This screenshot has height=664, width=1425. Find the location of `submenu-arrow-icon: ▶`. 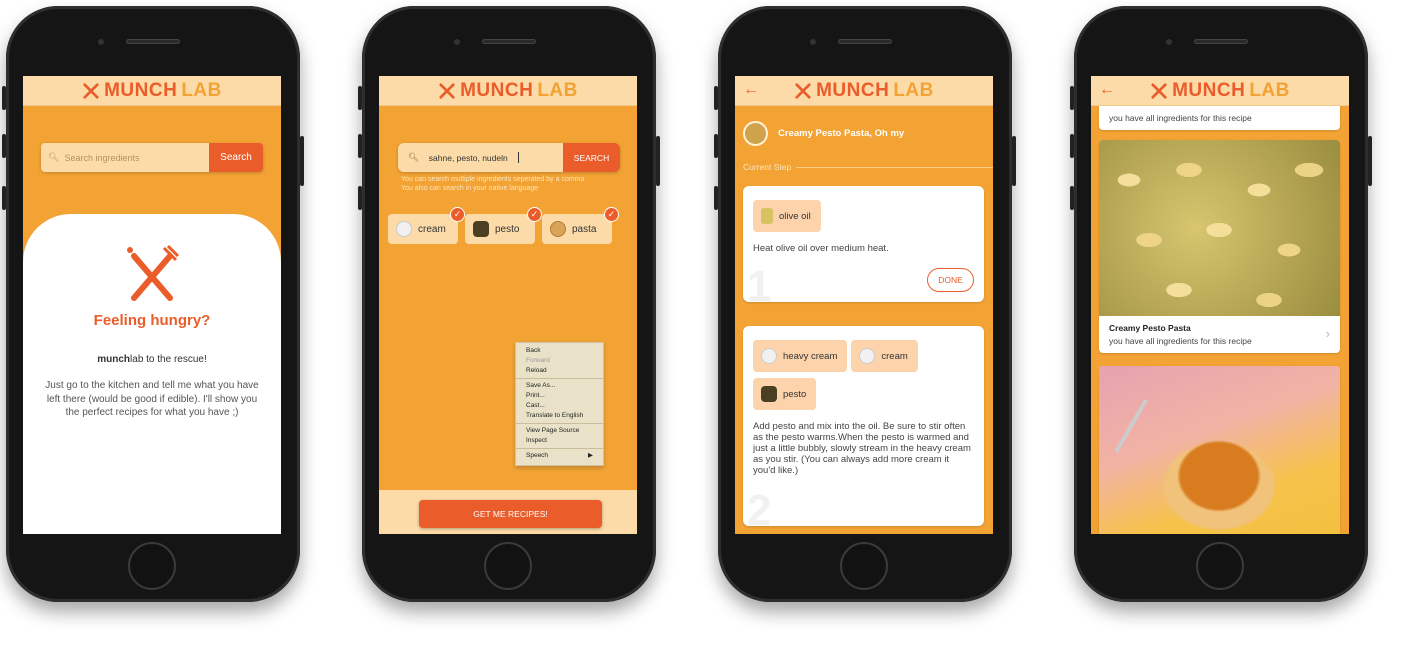

submenu-arrow-icon: ▶ is located at coordinates (590, 455).